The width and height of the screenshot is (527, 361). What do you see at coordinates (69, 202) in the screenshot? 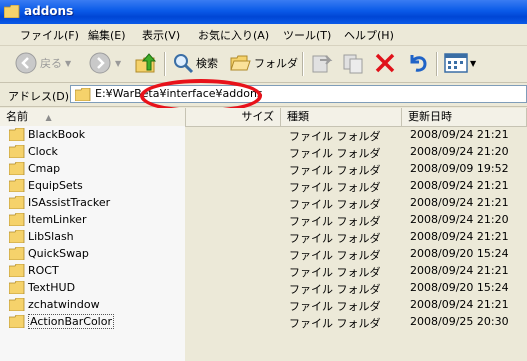
I see `file-name: ISAssistTracker` at bounding box center [69, 202].